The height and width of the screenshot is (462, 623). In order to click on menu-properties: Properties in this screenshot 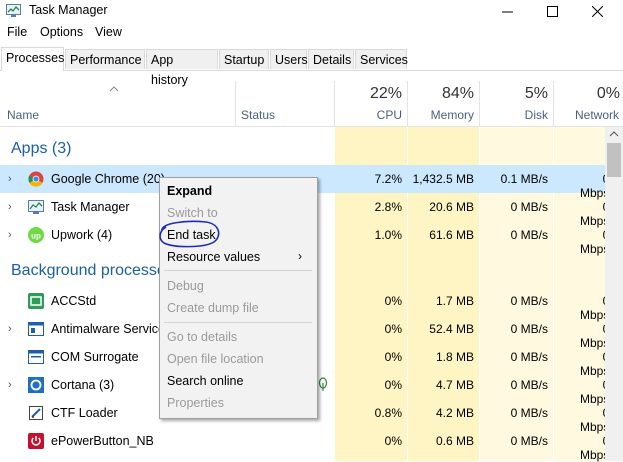, I will do `click(195, 403)`.